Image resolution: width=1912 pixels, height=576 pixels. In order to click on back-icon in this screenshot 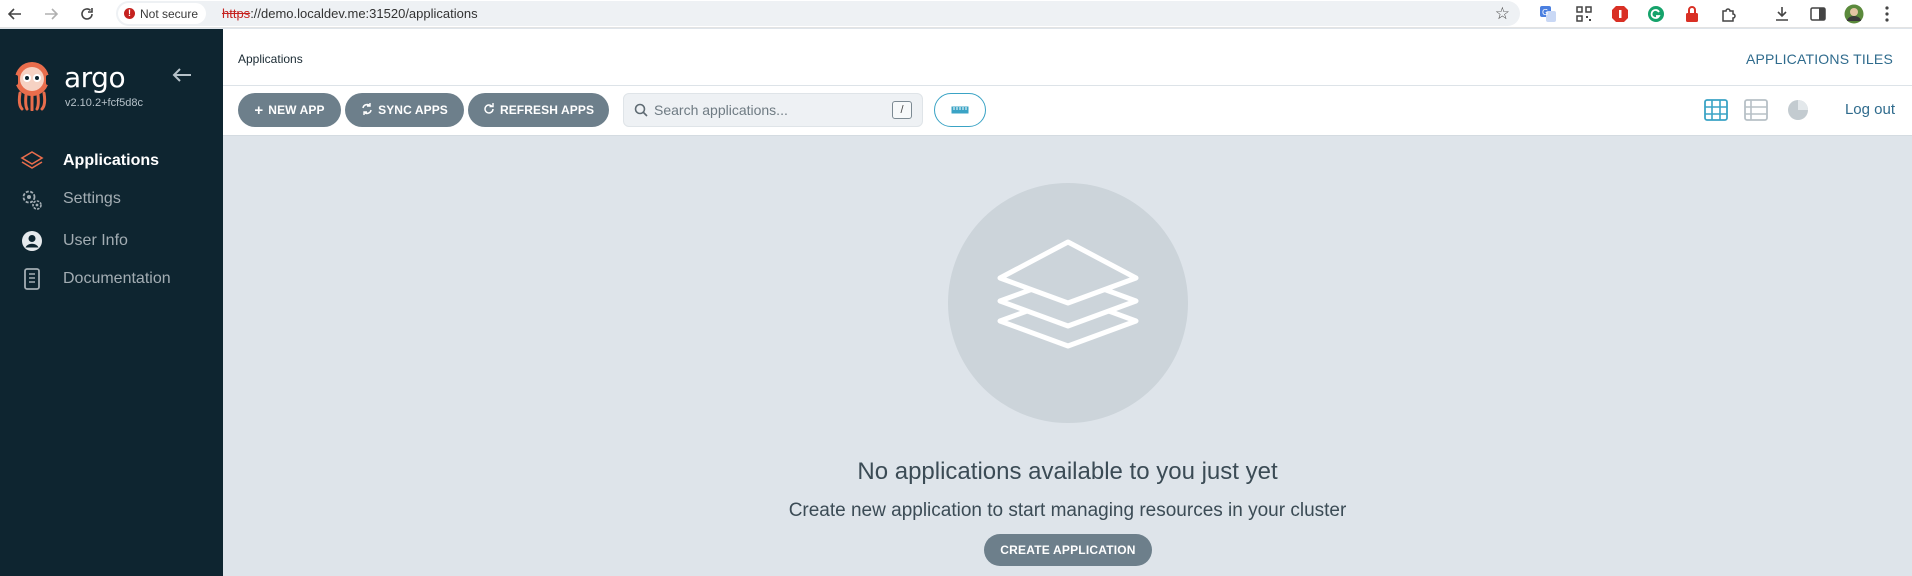, I will do `click(15, 14)`.